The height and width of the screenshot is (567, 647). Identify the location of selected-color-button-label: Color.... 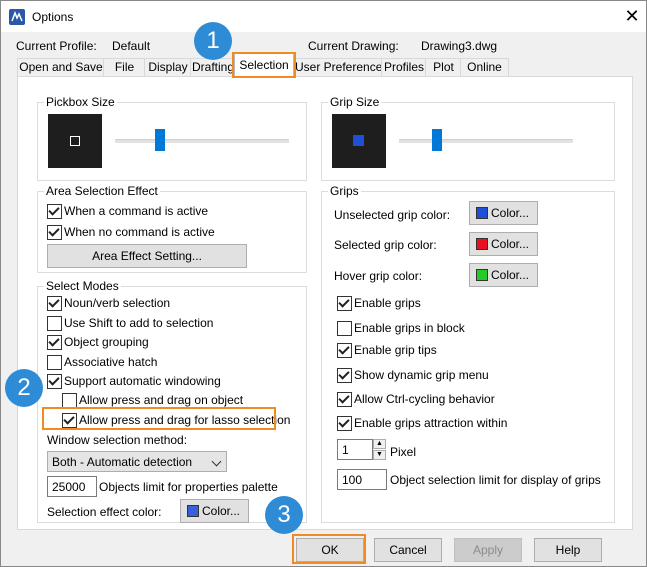
(510, 244).